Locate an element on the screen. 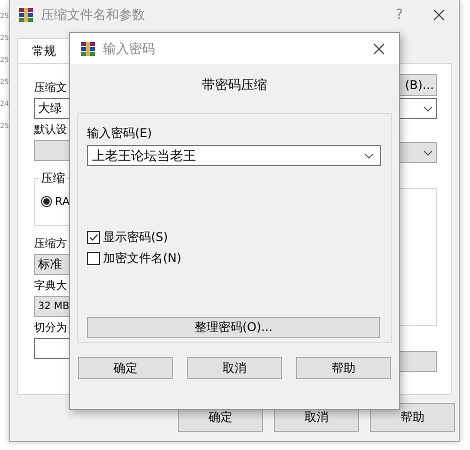  window-title: 输入密码 is located at coordinates (129, 49).